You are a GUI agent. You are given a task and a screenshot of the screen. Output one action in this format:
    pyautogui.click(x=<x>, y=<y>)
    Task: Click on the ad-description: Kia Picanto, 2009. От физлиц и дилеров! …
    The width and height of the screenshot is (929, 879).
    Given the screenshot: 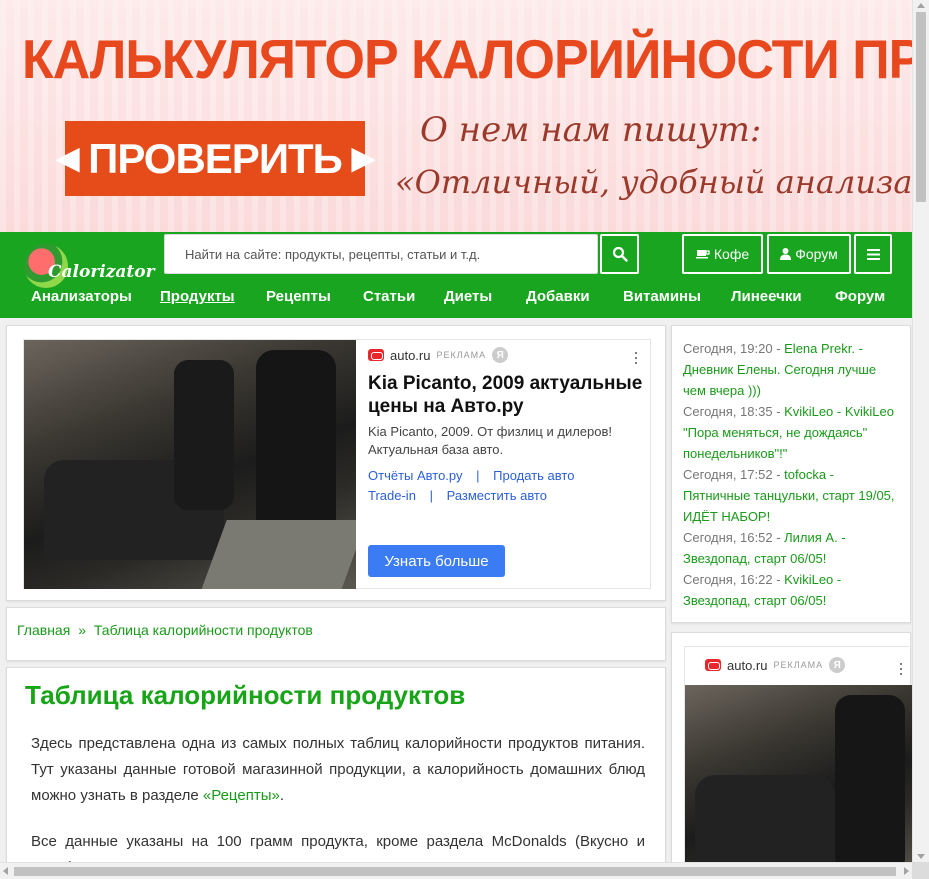 What is the action you would take?
    pyautogui.click(x=490, y=440)
    